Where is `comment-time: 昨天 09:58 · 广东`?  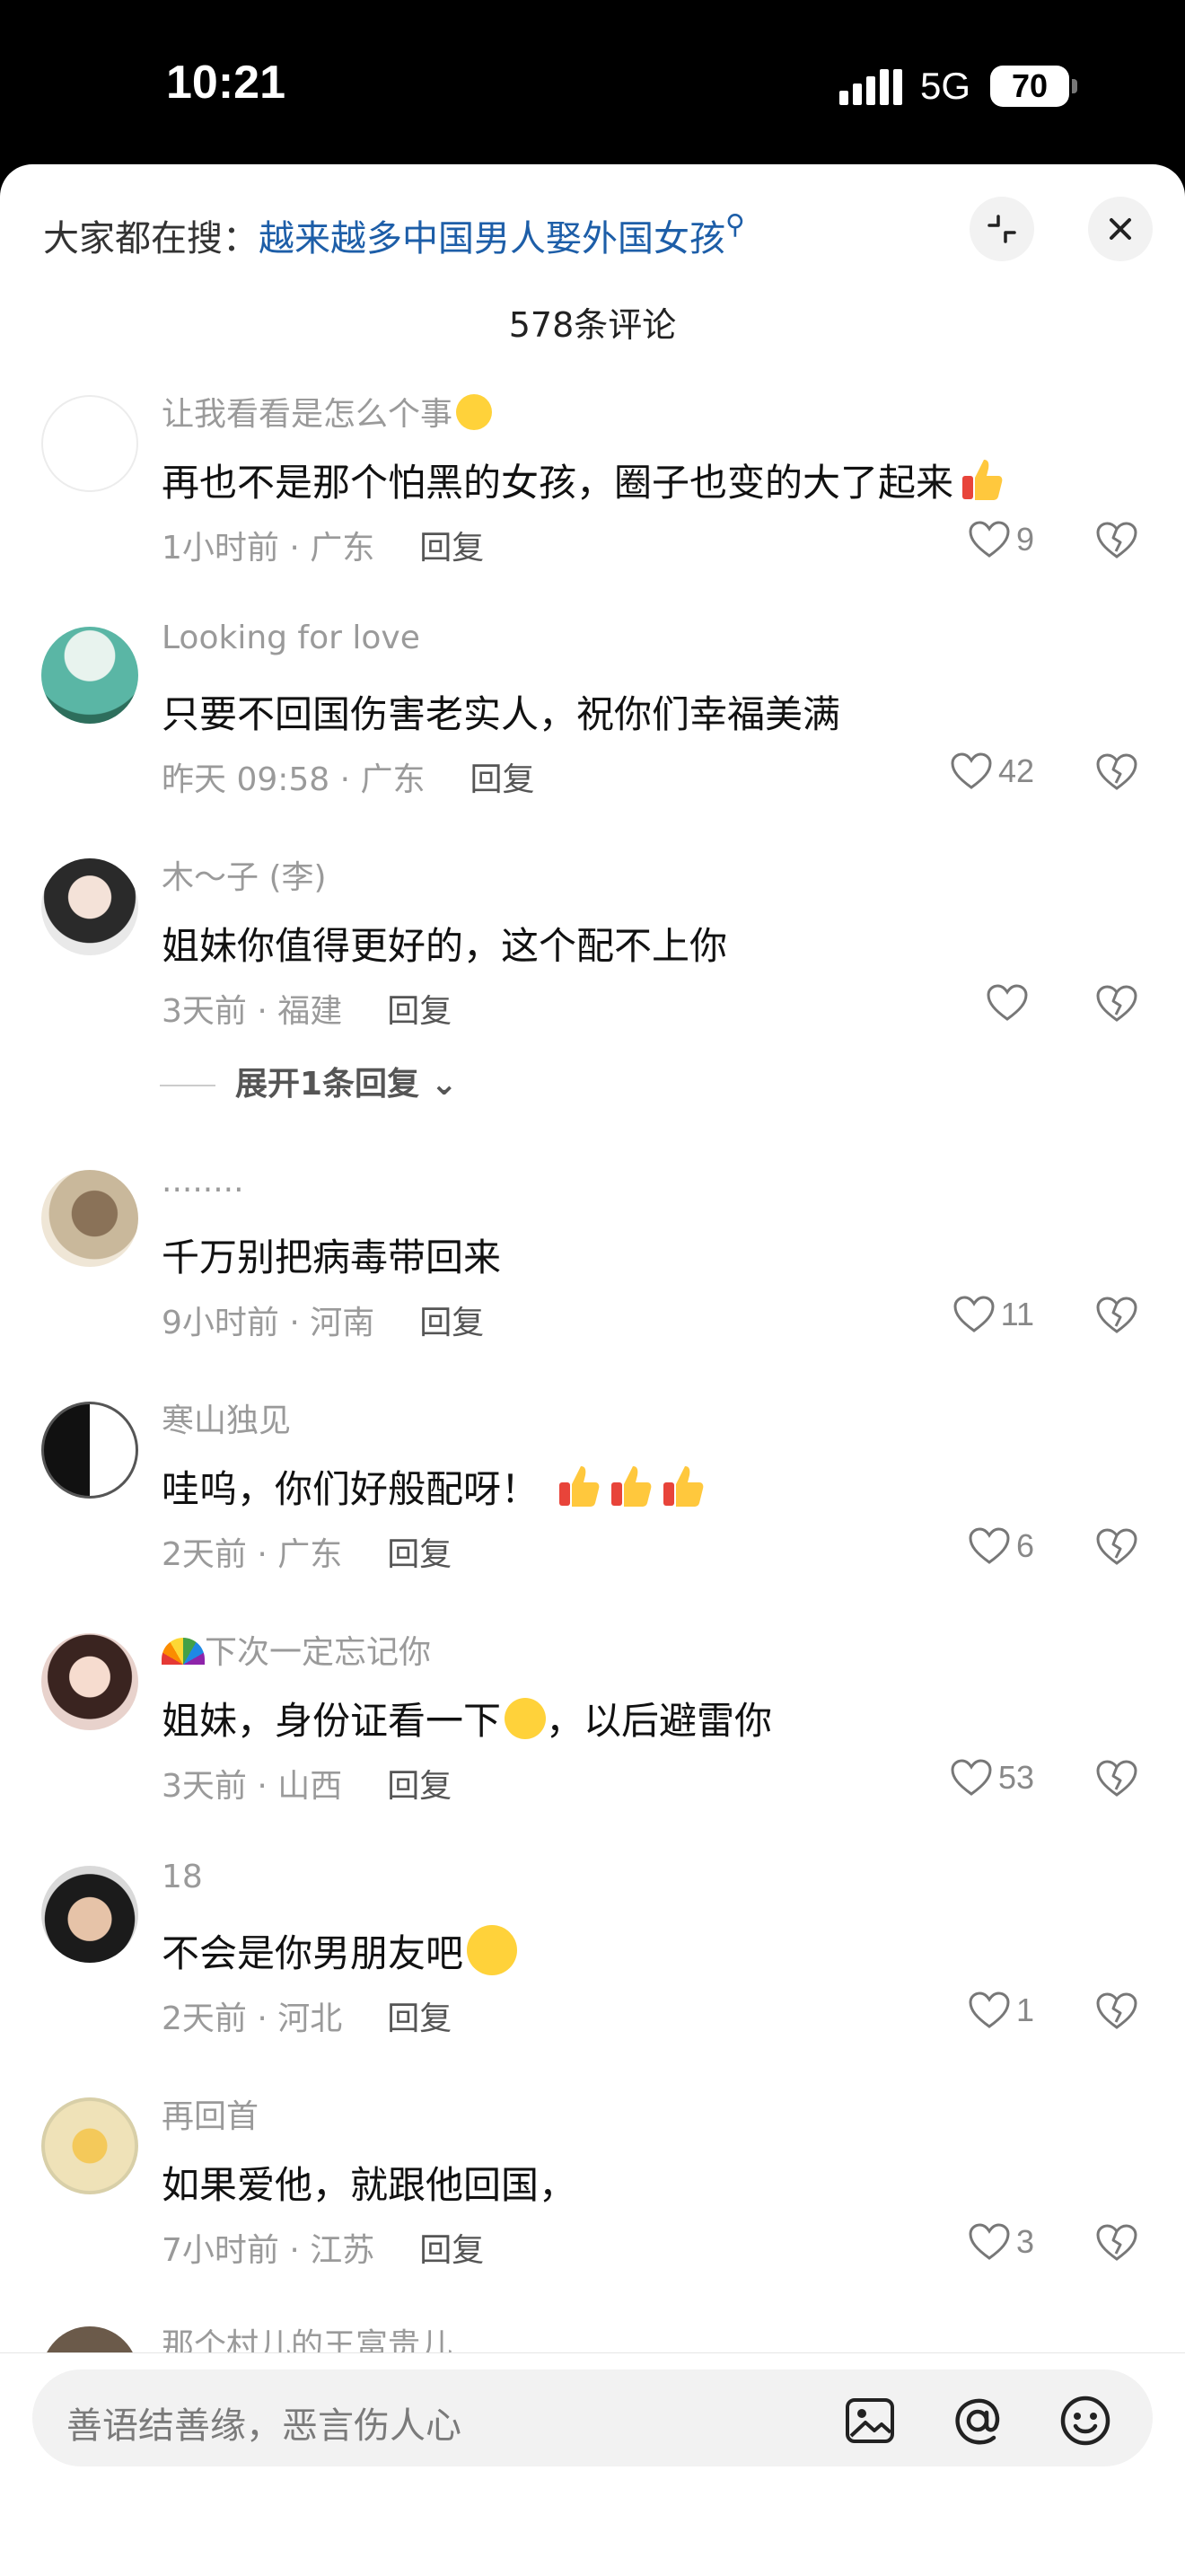
comment-time: 昨天 09:58 · 广东 is located at coordinates (294, 779).